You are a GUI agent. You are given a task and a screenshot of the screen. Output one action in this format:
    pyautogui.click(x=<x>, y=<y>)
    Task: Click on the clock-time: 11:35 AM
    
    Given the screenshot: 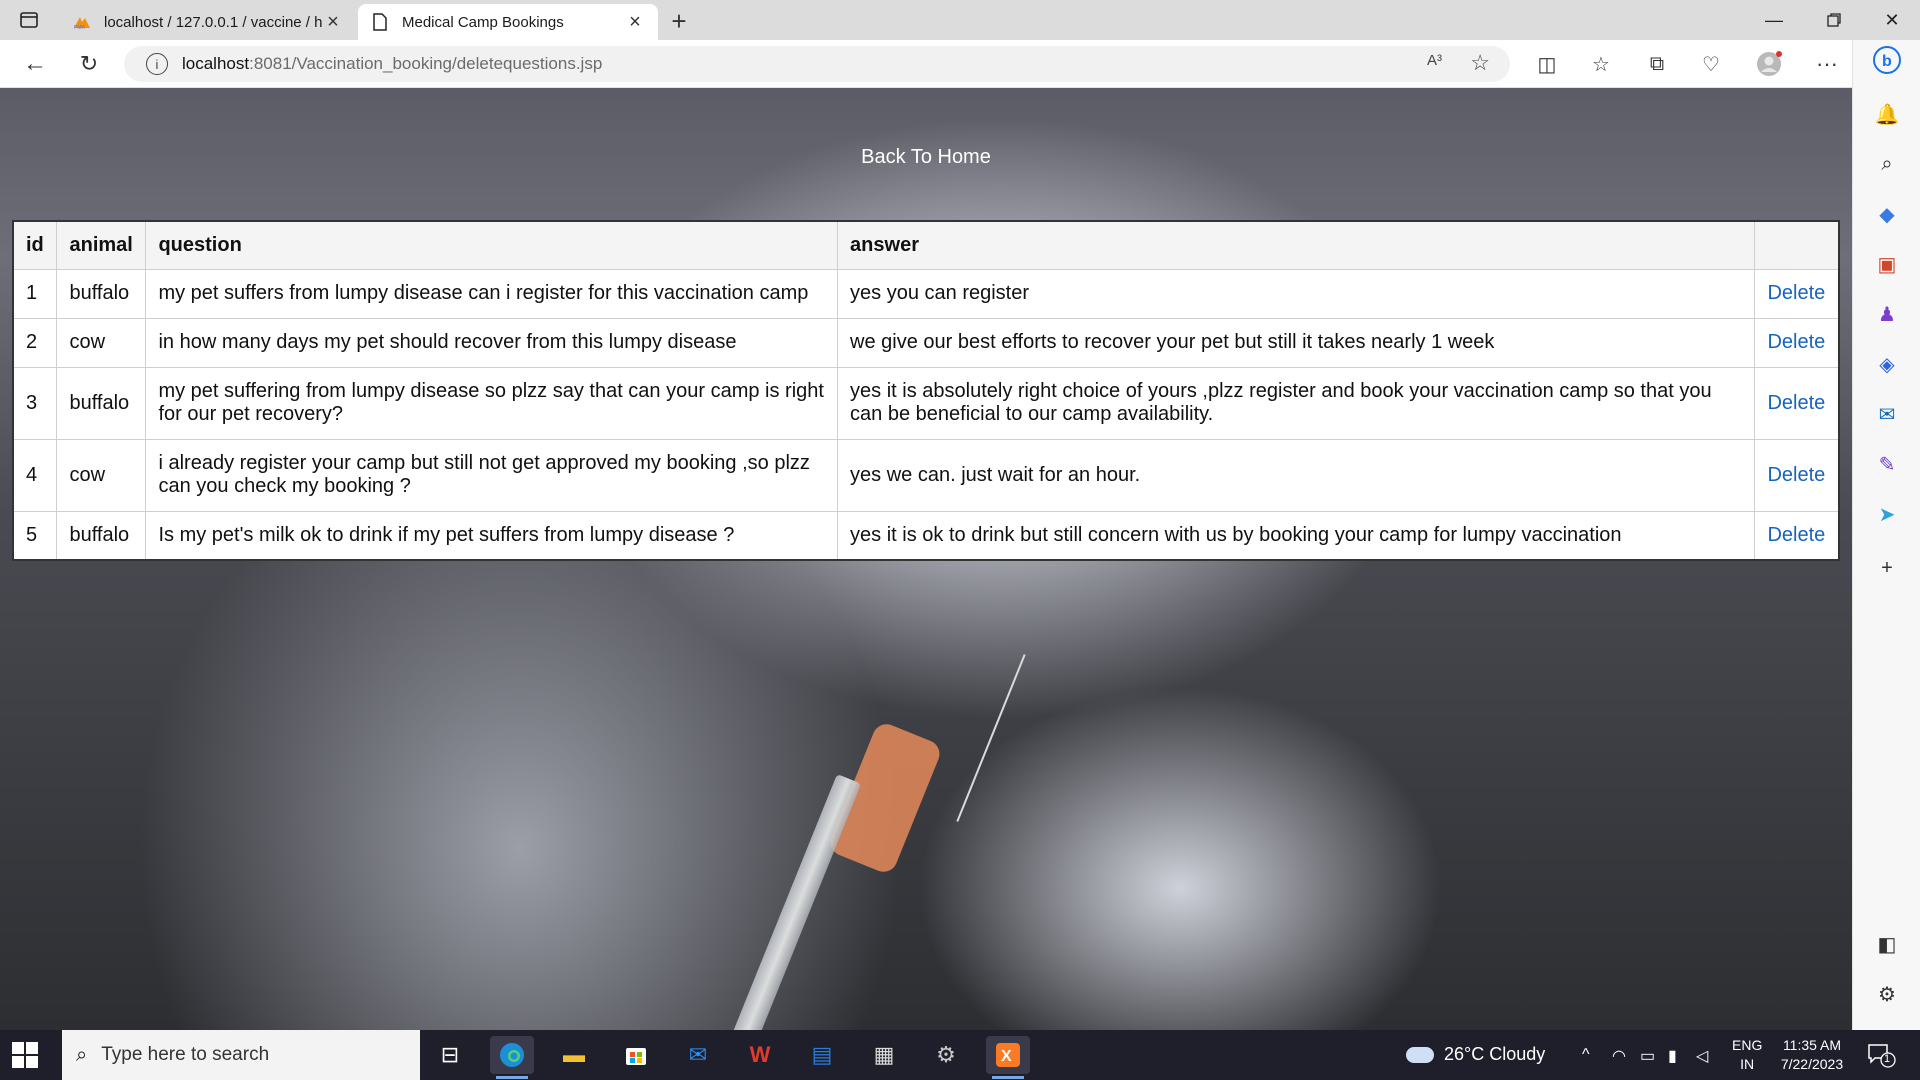 What is the action you would take?
    pyautogui.click(x=1812, y=1045)
    